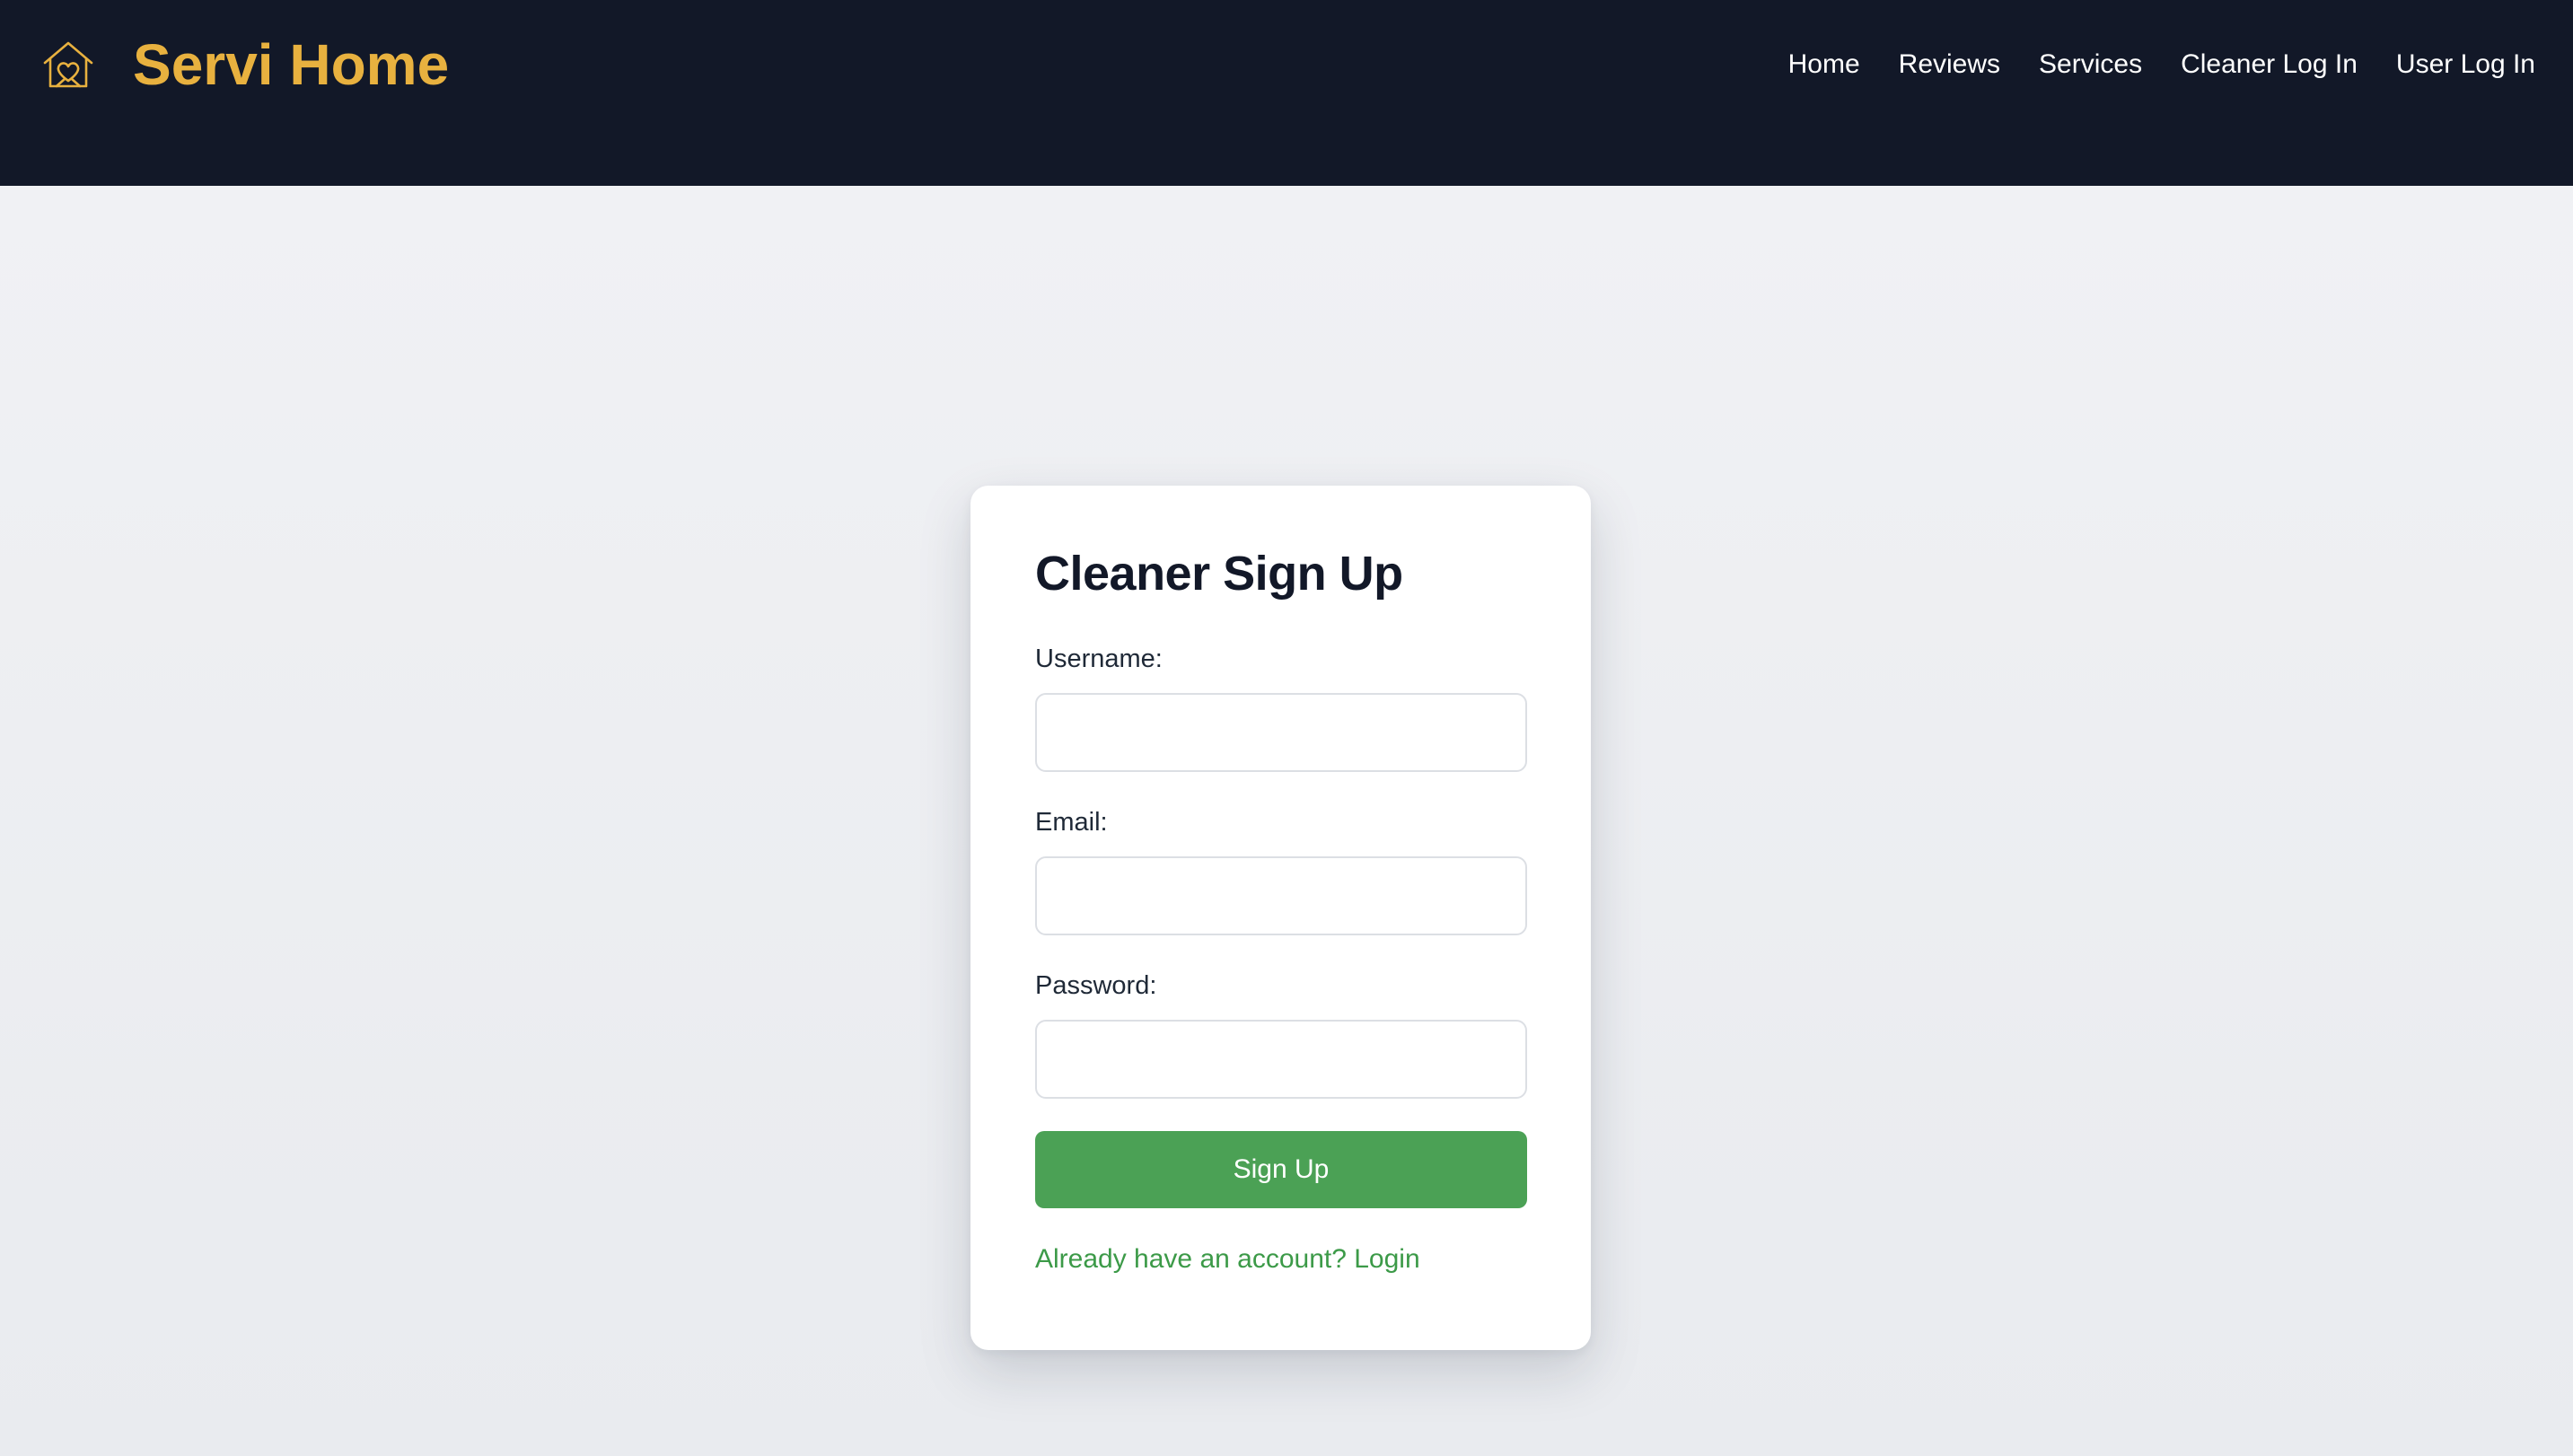 The width and height of the screenshot is (2573, 1456). I want to click on nav-link-reviews: Reviews, so click(1949, 65).